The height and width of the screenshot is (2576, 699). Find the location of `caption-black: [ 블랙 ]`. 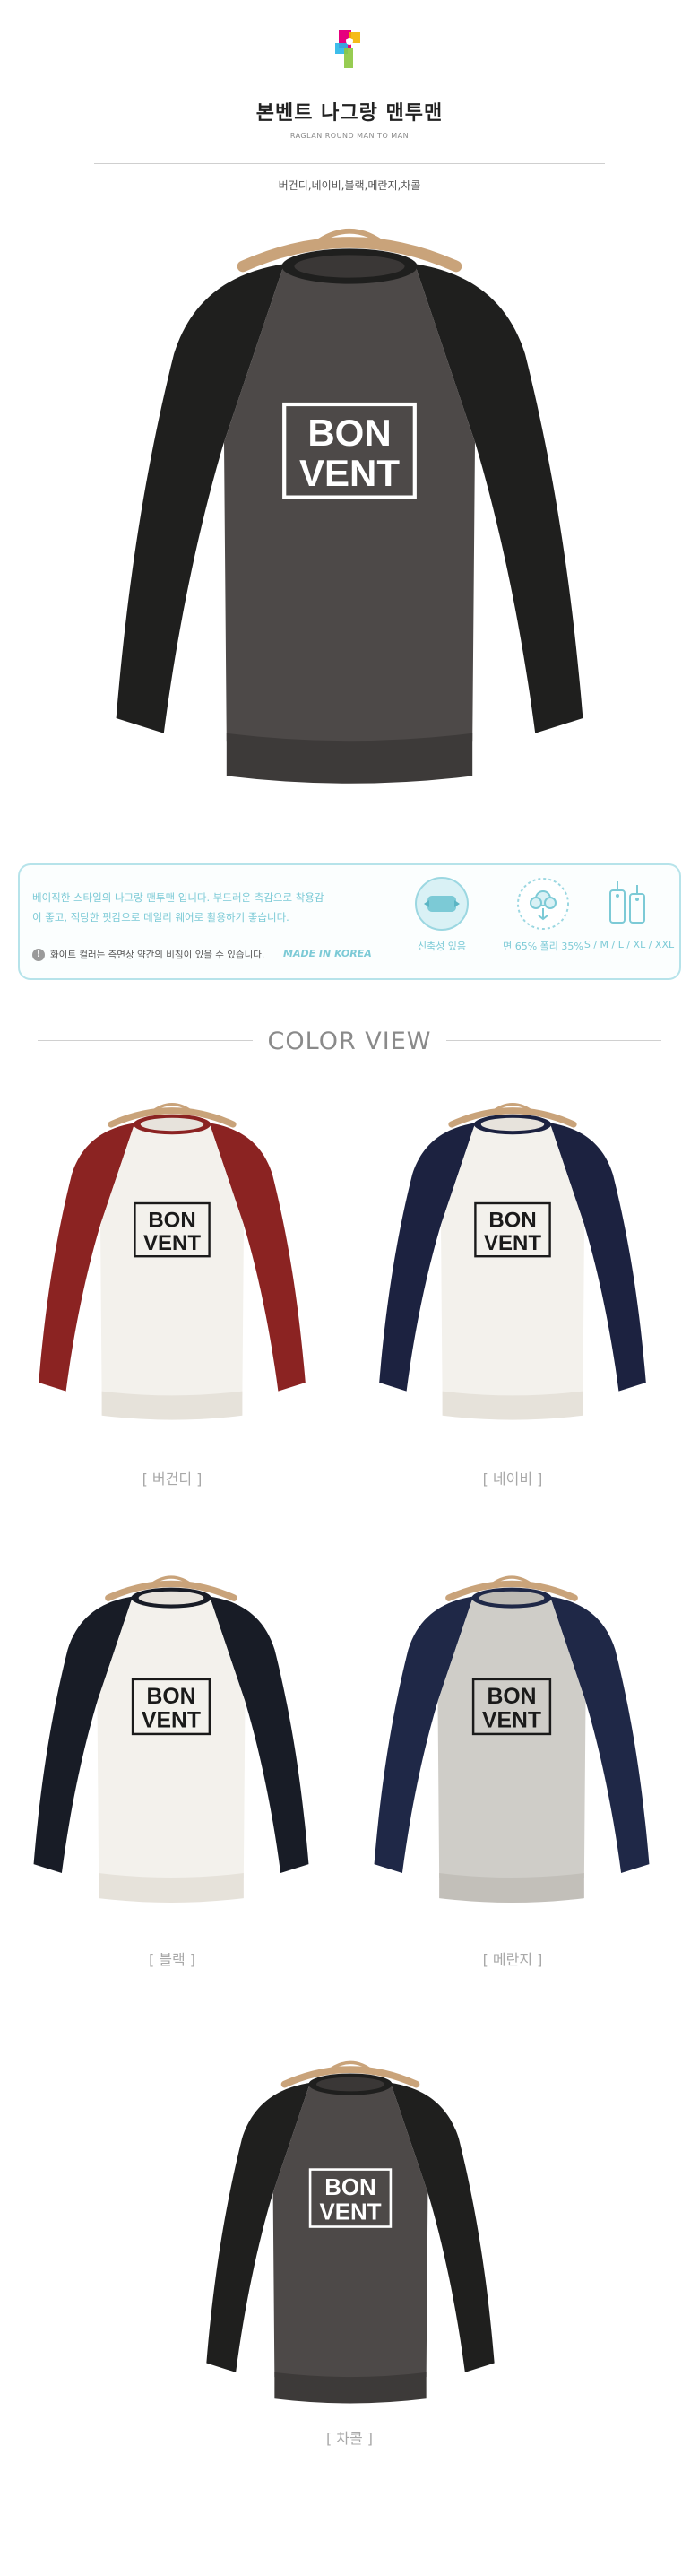

caption-black: [ 블랙 ] is located at coordinates (172, 1959).